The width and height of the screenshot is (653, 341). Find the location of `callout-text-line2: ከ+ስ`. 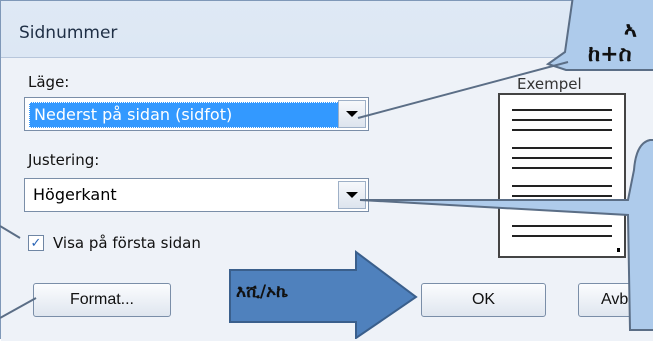

callout-text-line2: ከ+ስ is located at coordinates (610, 54).